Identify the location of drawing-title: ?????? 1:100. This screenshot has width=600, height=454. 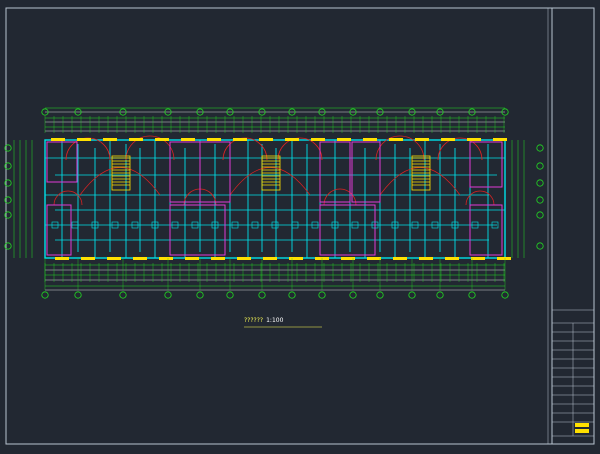
(284, 321).